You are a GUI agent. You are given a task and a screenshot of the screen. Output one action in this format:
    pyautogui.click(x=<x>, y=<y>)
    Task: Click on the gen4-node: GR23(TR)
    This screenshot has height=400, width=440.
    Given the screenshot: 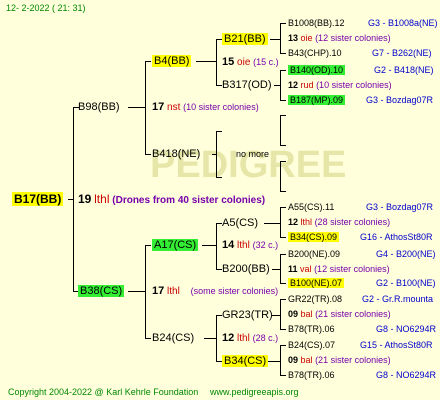 What is the action you would take?
    pyautogui.click(x=247, y=315)
    